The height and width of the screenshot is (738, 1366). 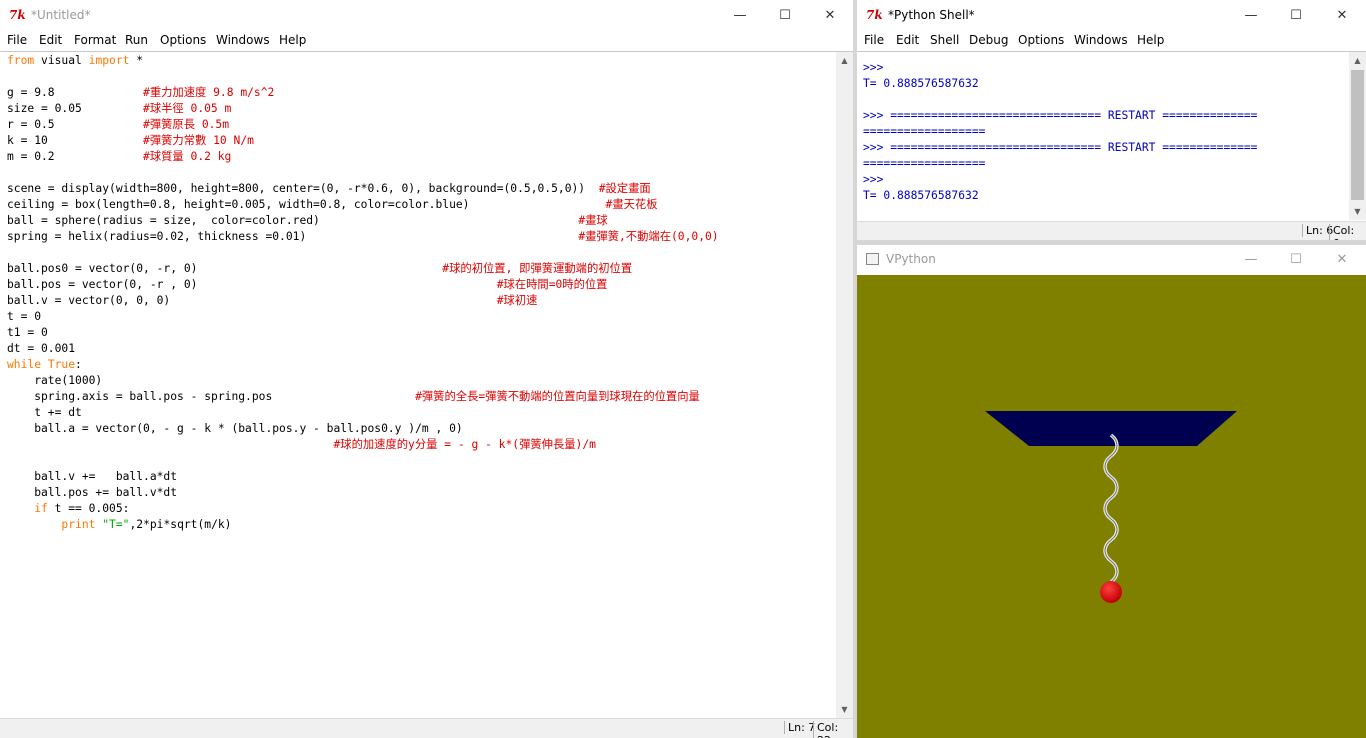 What do you see at coordinates (421, 157) in the screenshot?
I see `code-line: m = 0.2 #球質量 0.2 kg` at bounding box center [421, 157].